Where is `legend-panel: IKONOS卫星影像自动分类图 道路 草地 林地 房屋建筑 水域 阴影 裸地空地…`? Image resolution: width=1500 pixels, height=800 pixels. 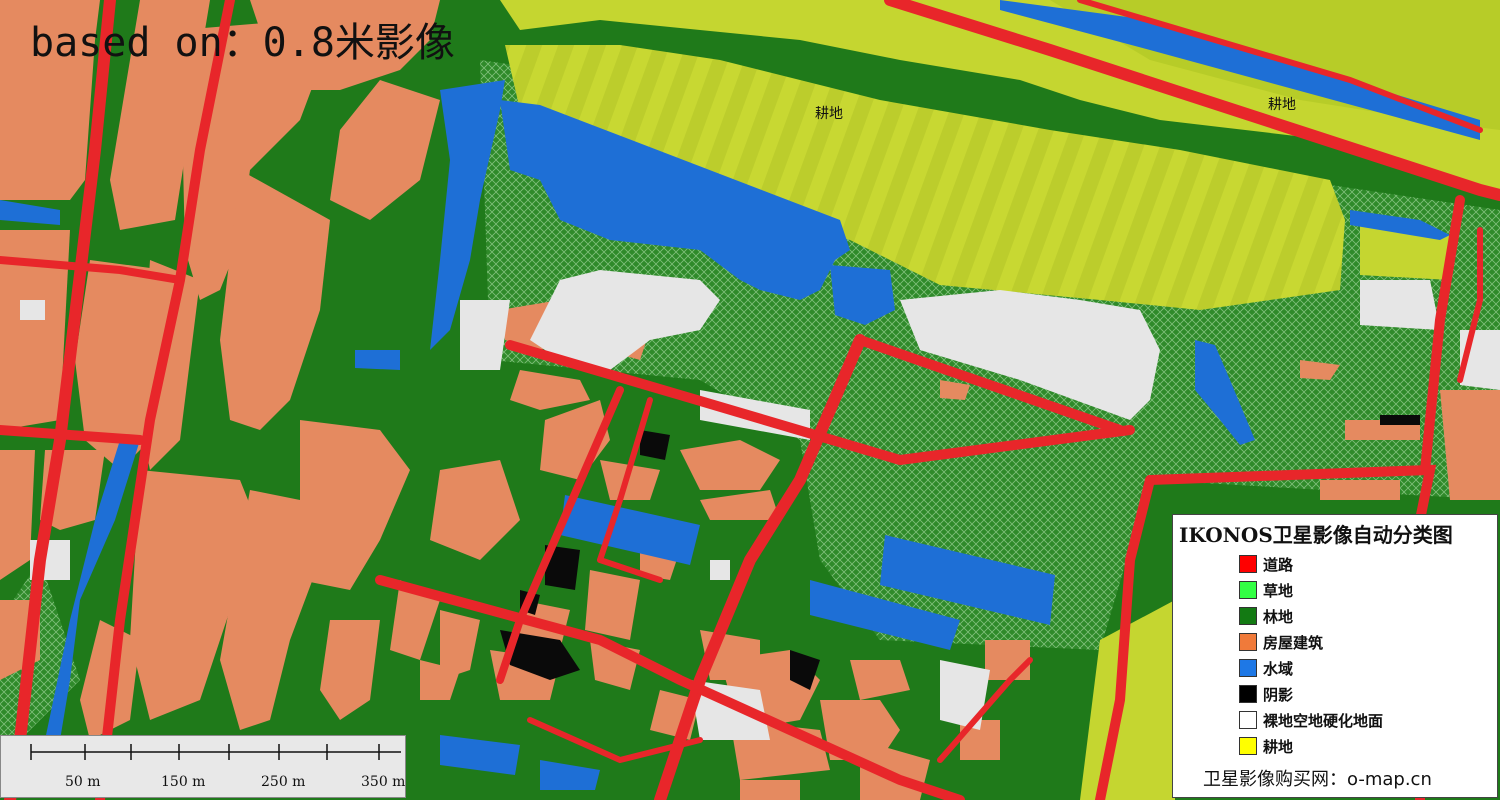
legend-panel: IKONOS卫星影像自动分类图 道路 草地 林地 房屋建筑 水域 阴影 裸地空地… is located at coordinates (1335, 656).